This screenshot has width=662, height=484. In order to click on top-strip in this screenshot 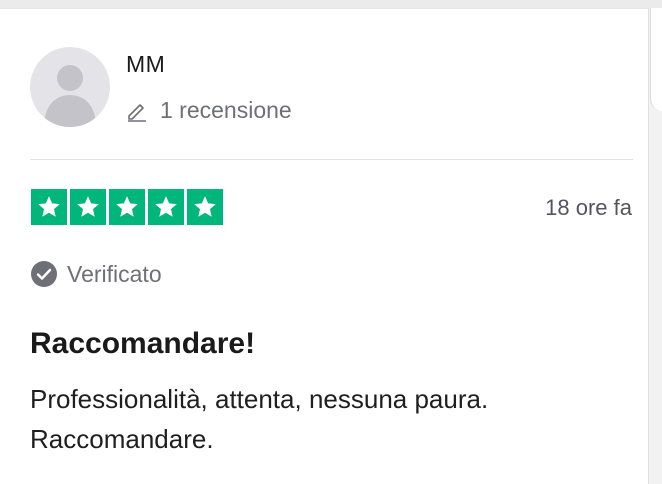, I will do `click(331, 4)`.